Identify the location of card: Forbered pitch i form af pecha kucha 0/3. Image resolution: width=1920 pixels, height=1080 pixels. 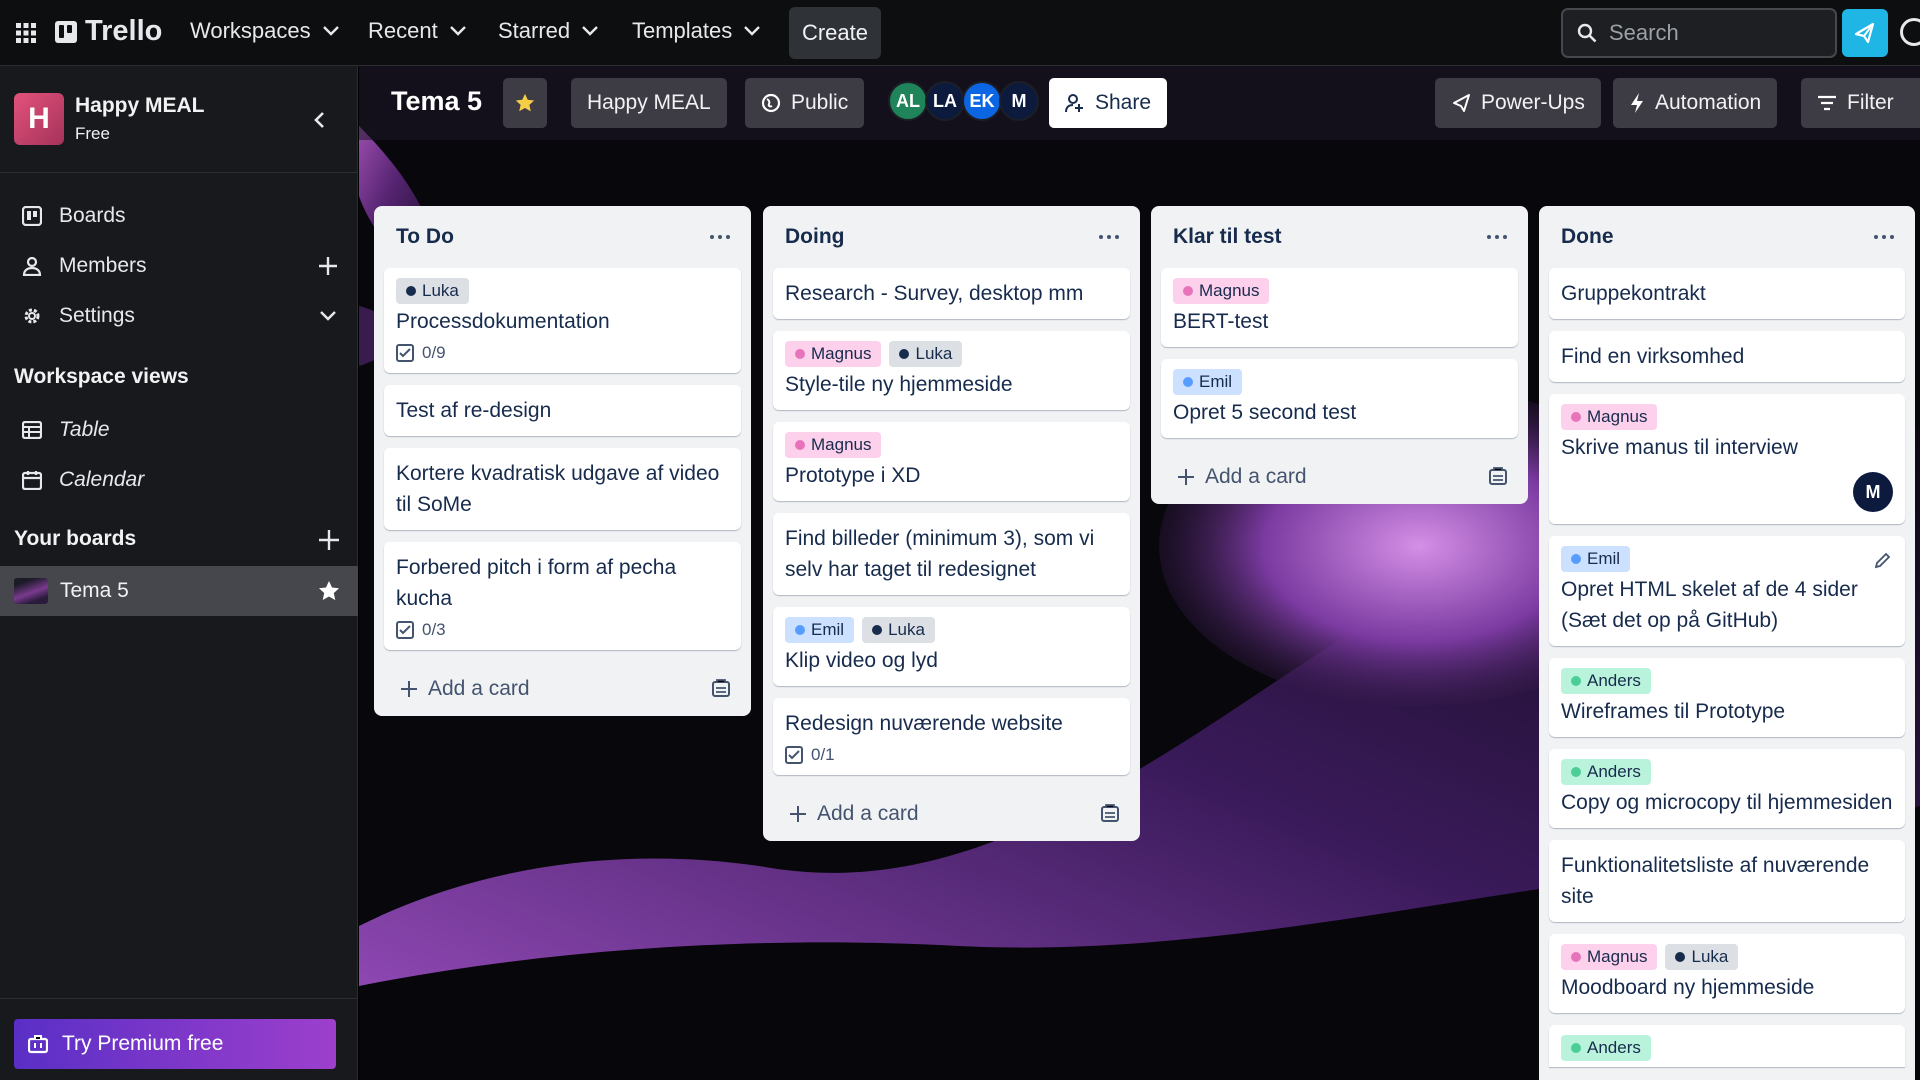
(562, 596).